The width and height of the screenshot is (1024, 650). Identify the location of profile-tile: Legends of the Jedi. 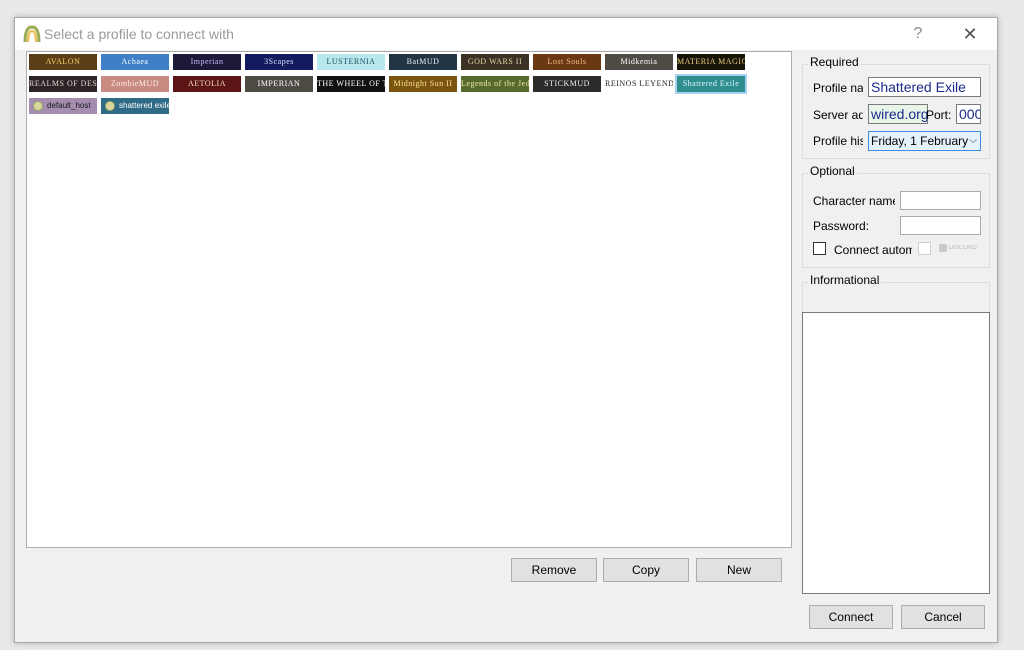
(495, 84).